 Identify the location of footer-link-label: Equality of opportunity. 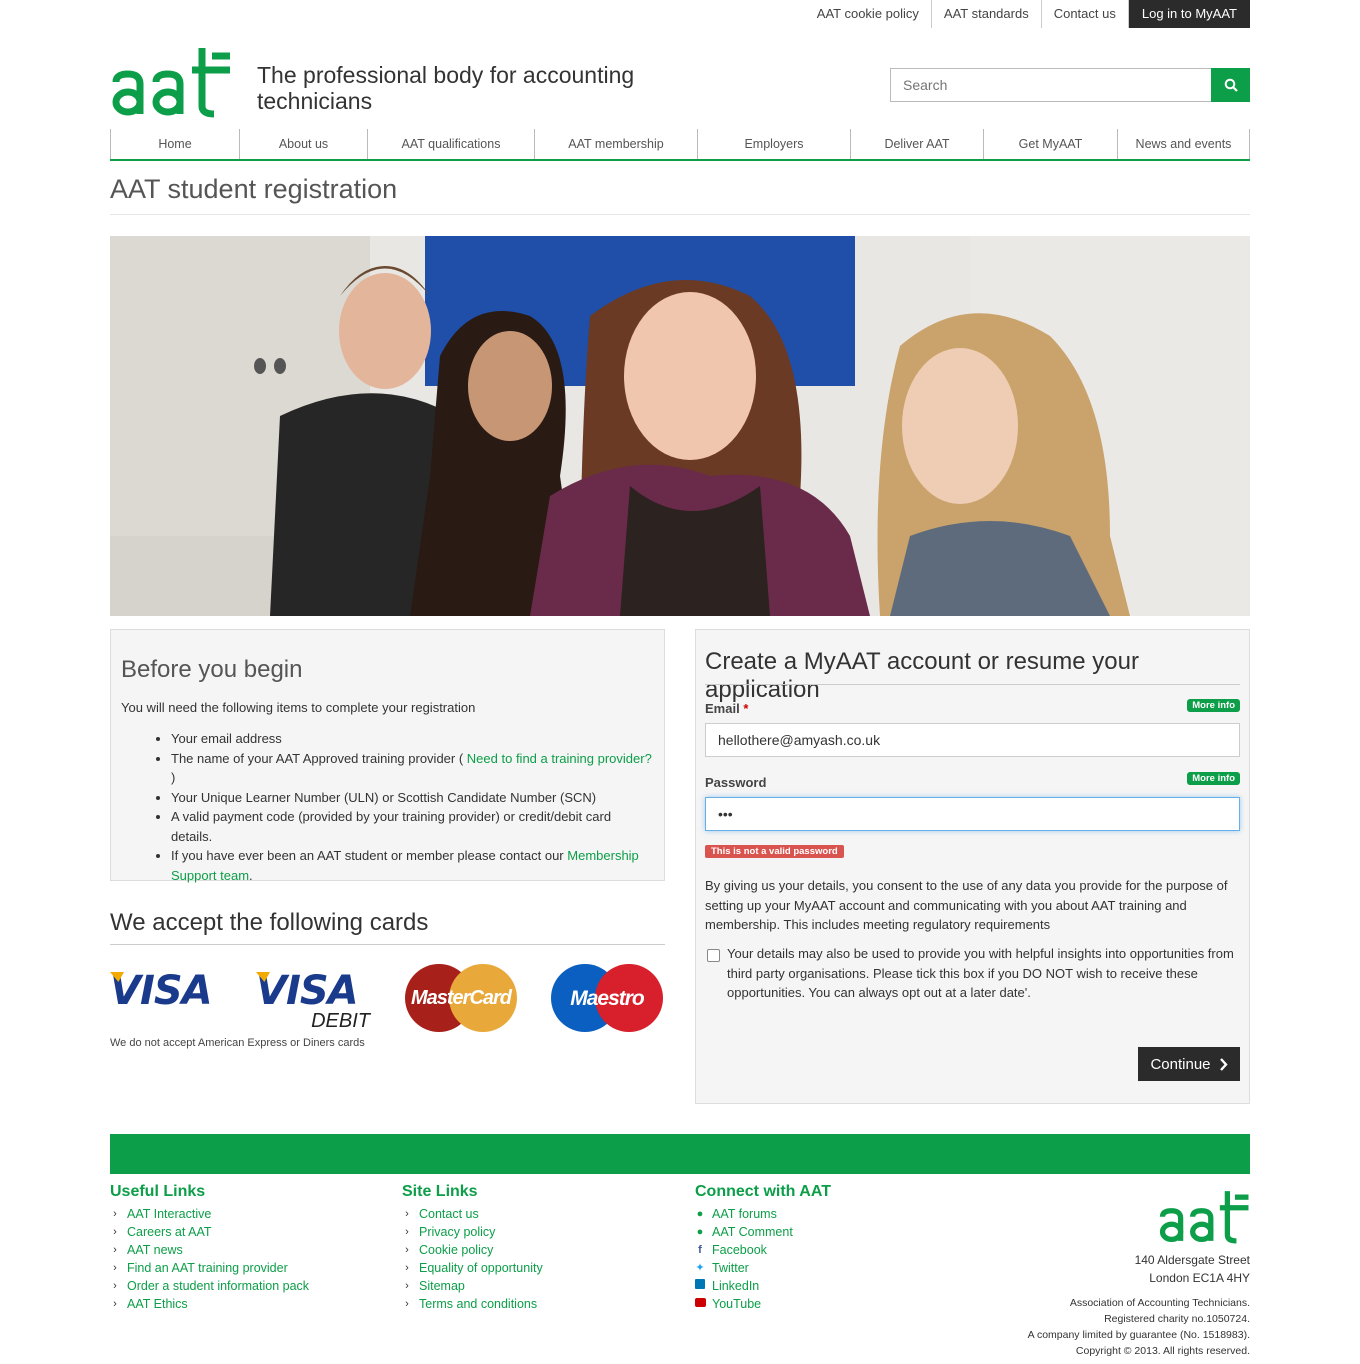
(481, 1268).